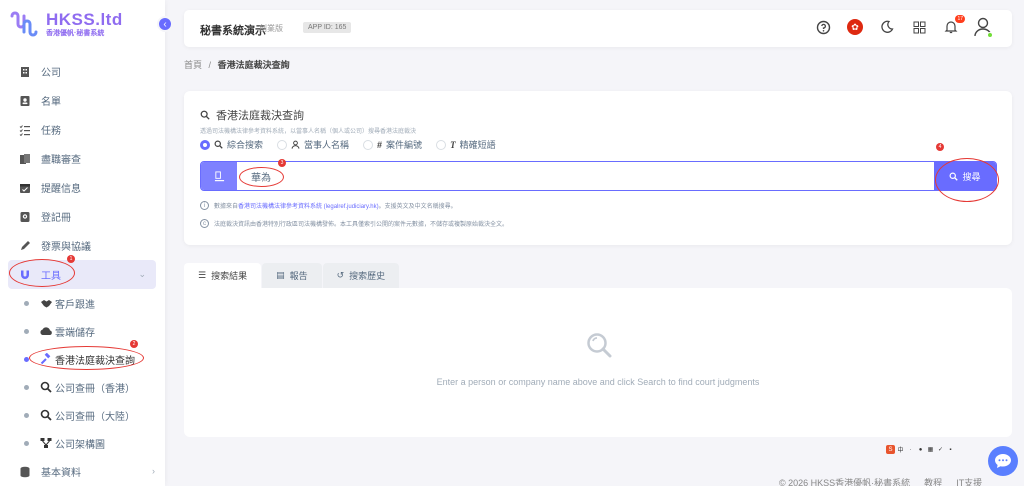 Image resolution: width=1024 pixels, height=486 pixels. I want to click on chat-button, so click(1003, 461).